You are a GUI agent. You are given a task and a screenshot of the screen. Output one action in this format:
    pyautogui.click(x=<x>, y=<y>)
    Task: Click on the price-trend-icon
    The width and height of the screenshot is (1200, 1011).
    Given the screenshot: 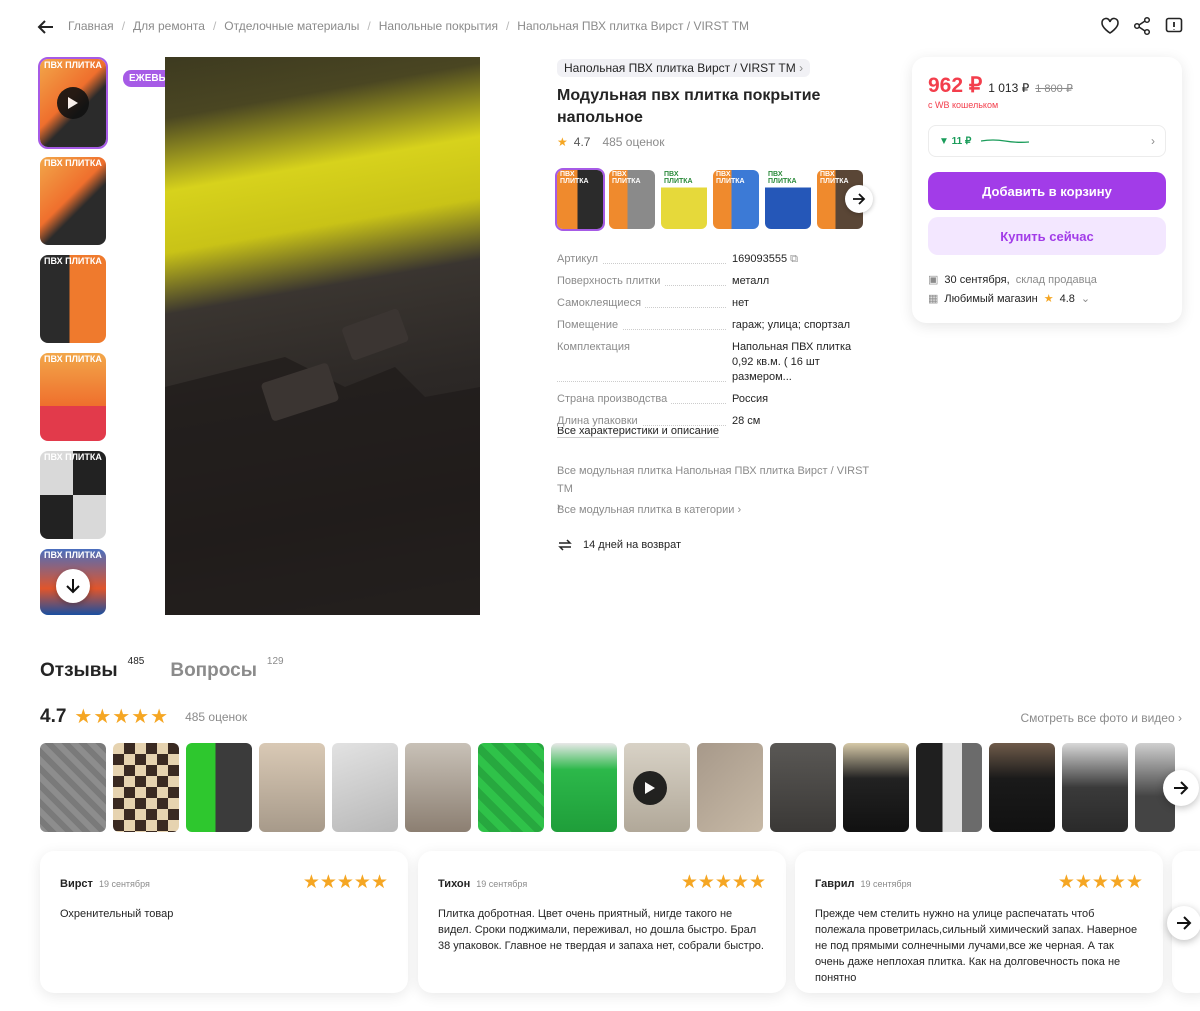 What is the action you would take?
    pyautogui.click(x=1005, y=141)
    